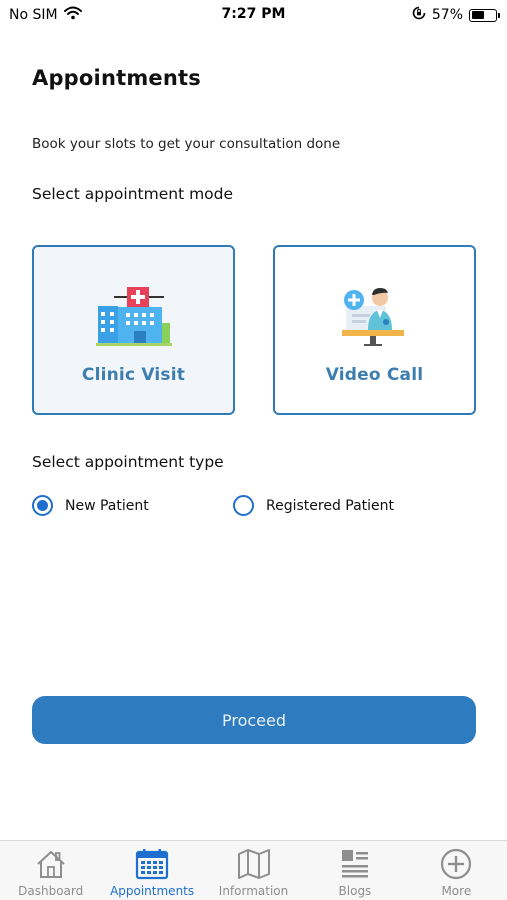 This screenshot has height=900, width=507. I want to click on video-call-label: Video Call, so click(374, 375).